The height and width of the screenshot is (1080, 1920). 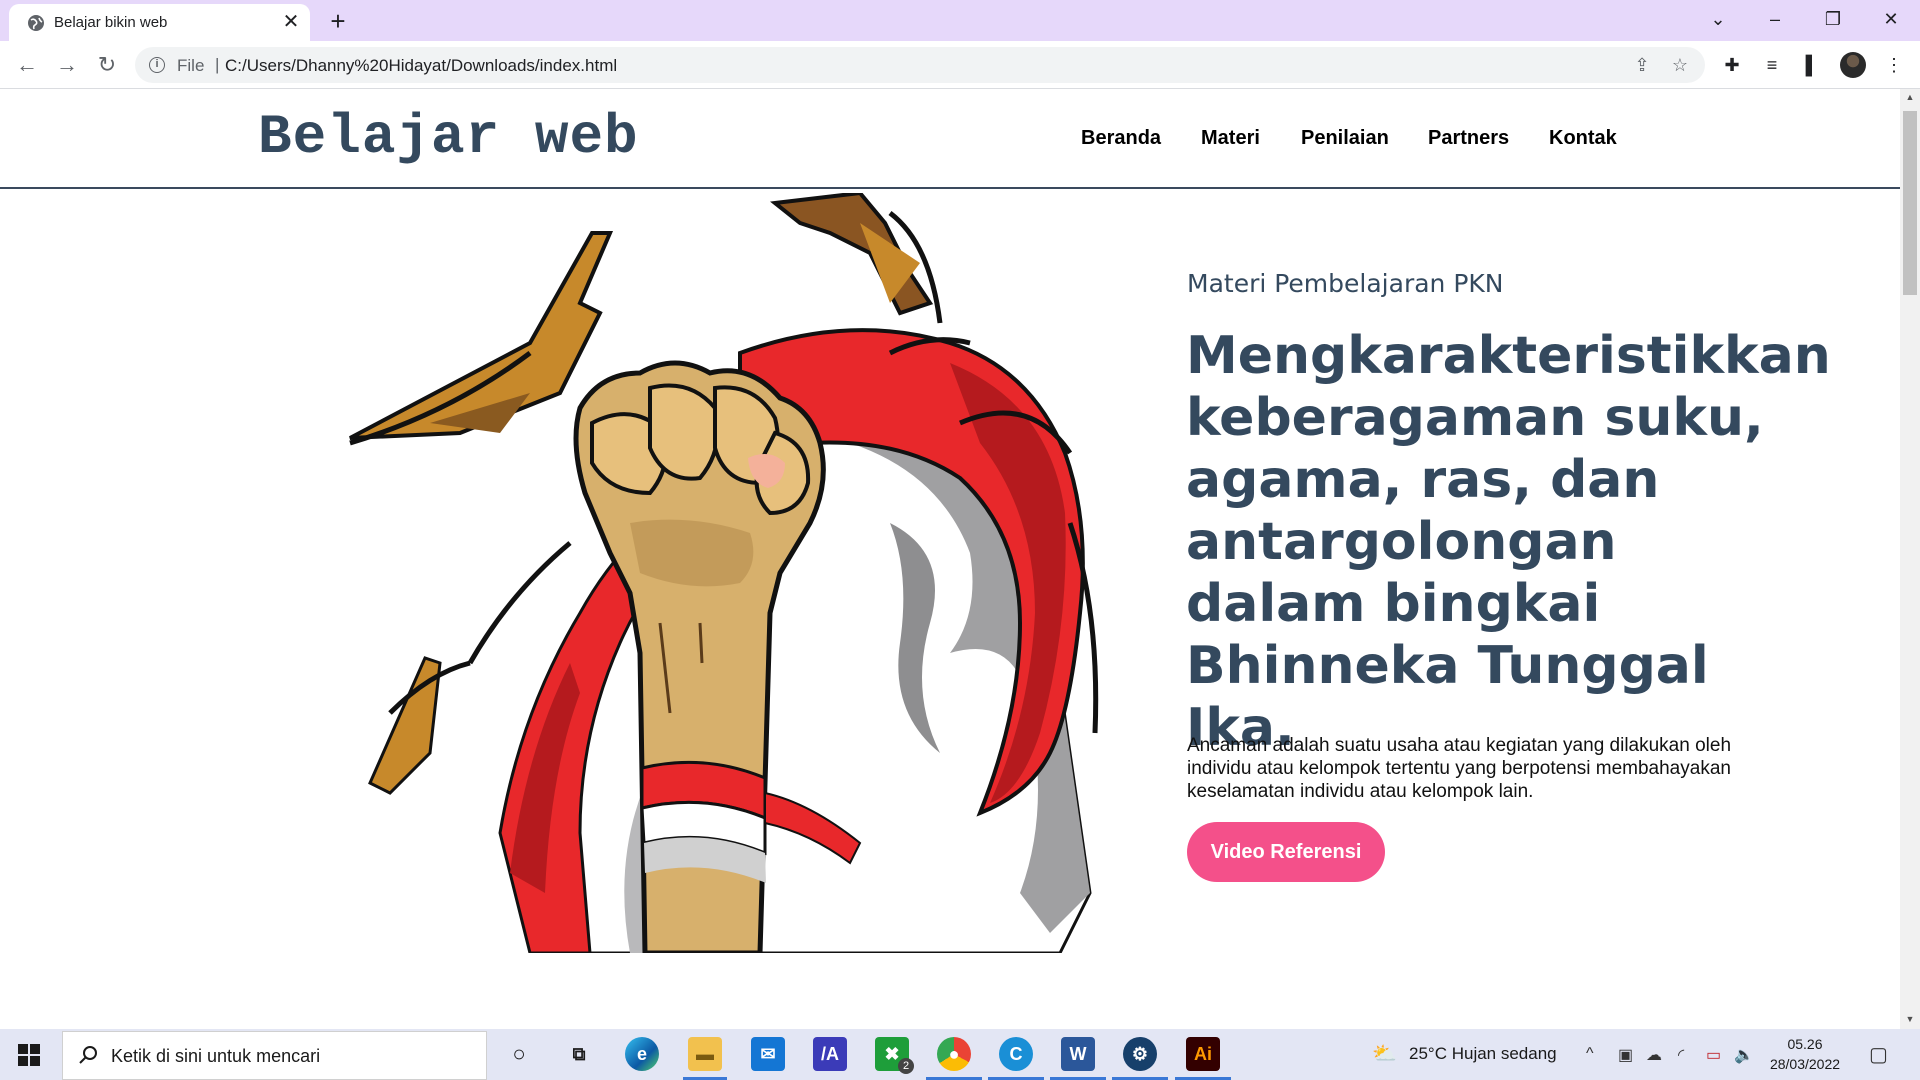 I want to click on nav-link-partners: Partners, so click(x=1468, y=138).